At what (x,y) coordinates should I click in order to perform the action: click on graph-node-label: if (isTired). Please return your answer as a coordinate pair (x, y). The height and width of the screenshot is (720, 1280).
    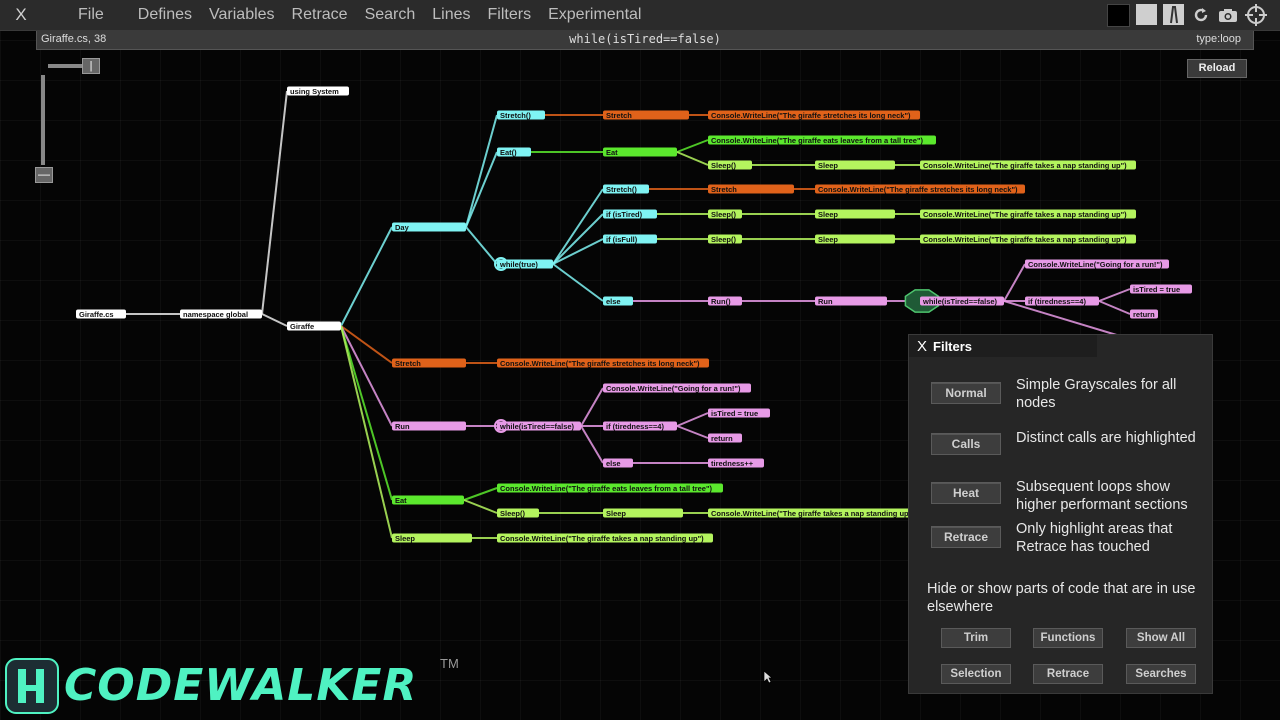
    Looking at the image, I should click on (624, 214).